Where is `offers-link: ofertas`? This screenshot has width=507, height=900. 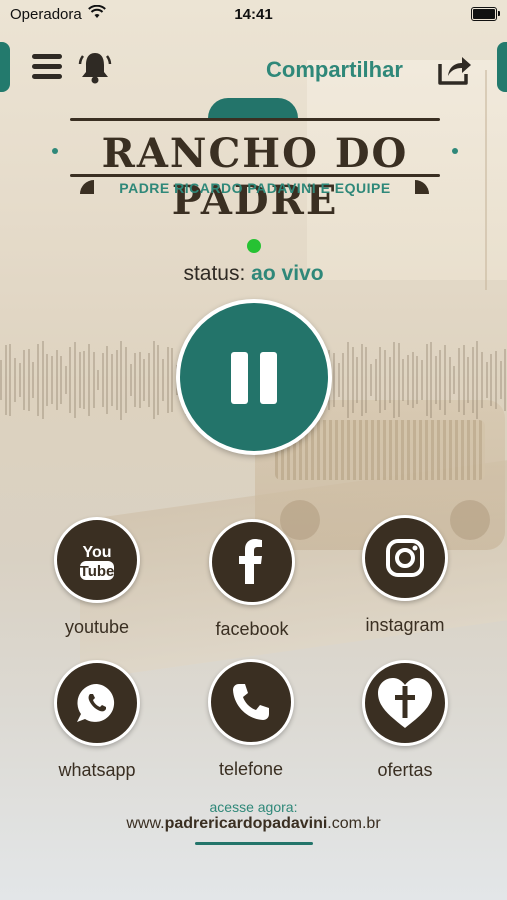
offers-link: ofertas is located at coordinates (405, 720).